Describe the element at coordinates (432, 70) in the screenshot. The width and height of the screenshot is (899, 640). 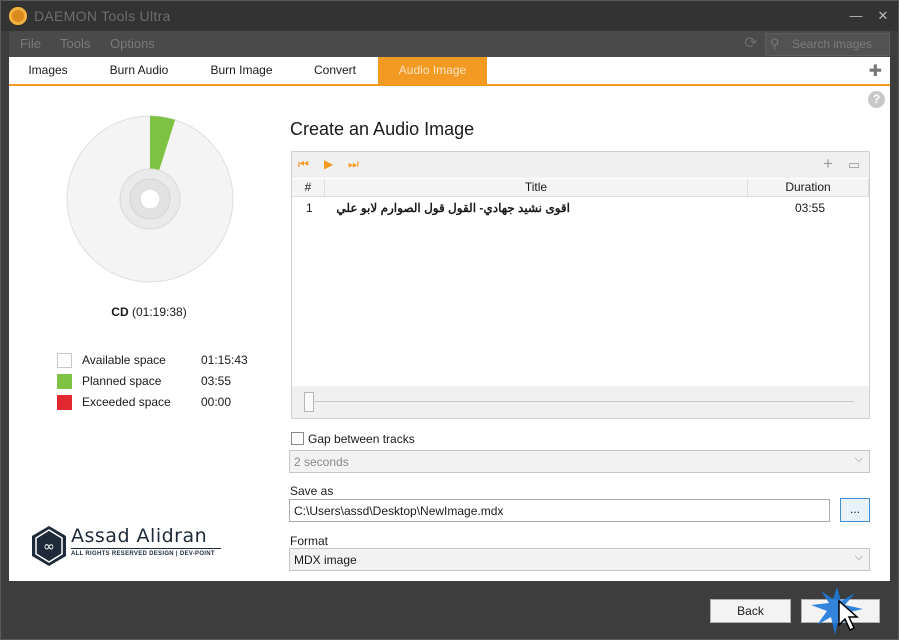
I see `tab-audio-image: Audio Image` at that location.